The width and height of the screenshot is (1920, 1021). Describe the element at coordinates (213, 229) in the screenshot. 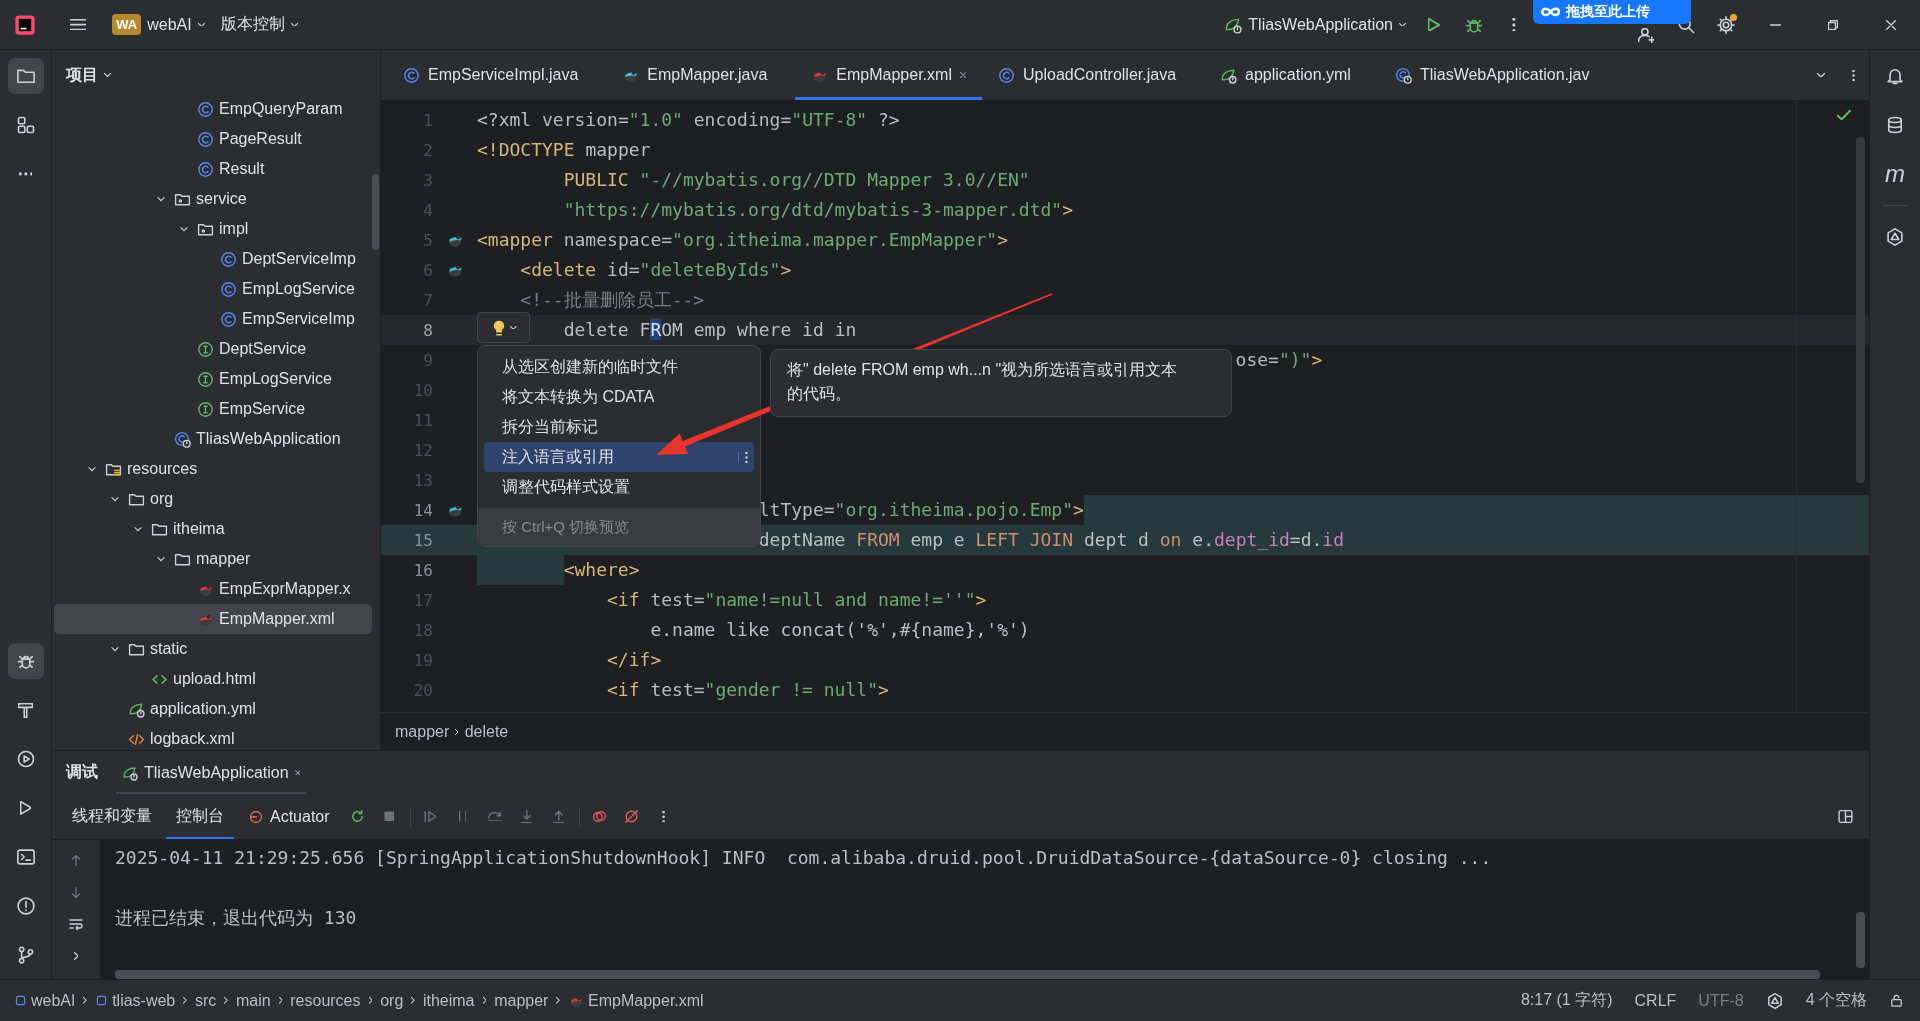

I see `tree-item: impl` at that location.